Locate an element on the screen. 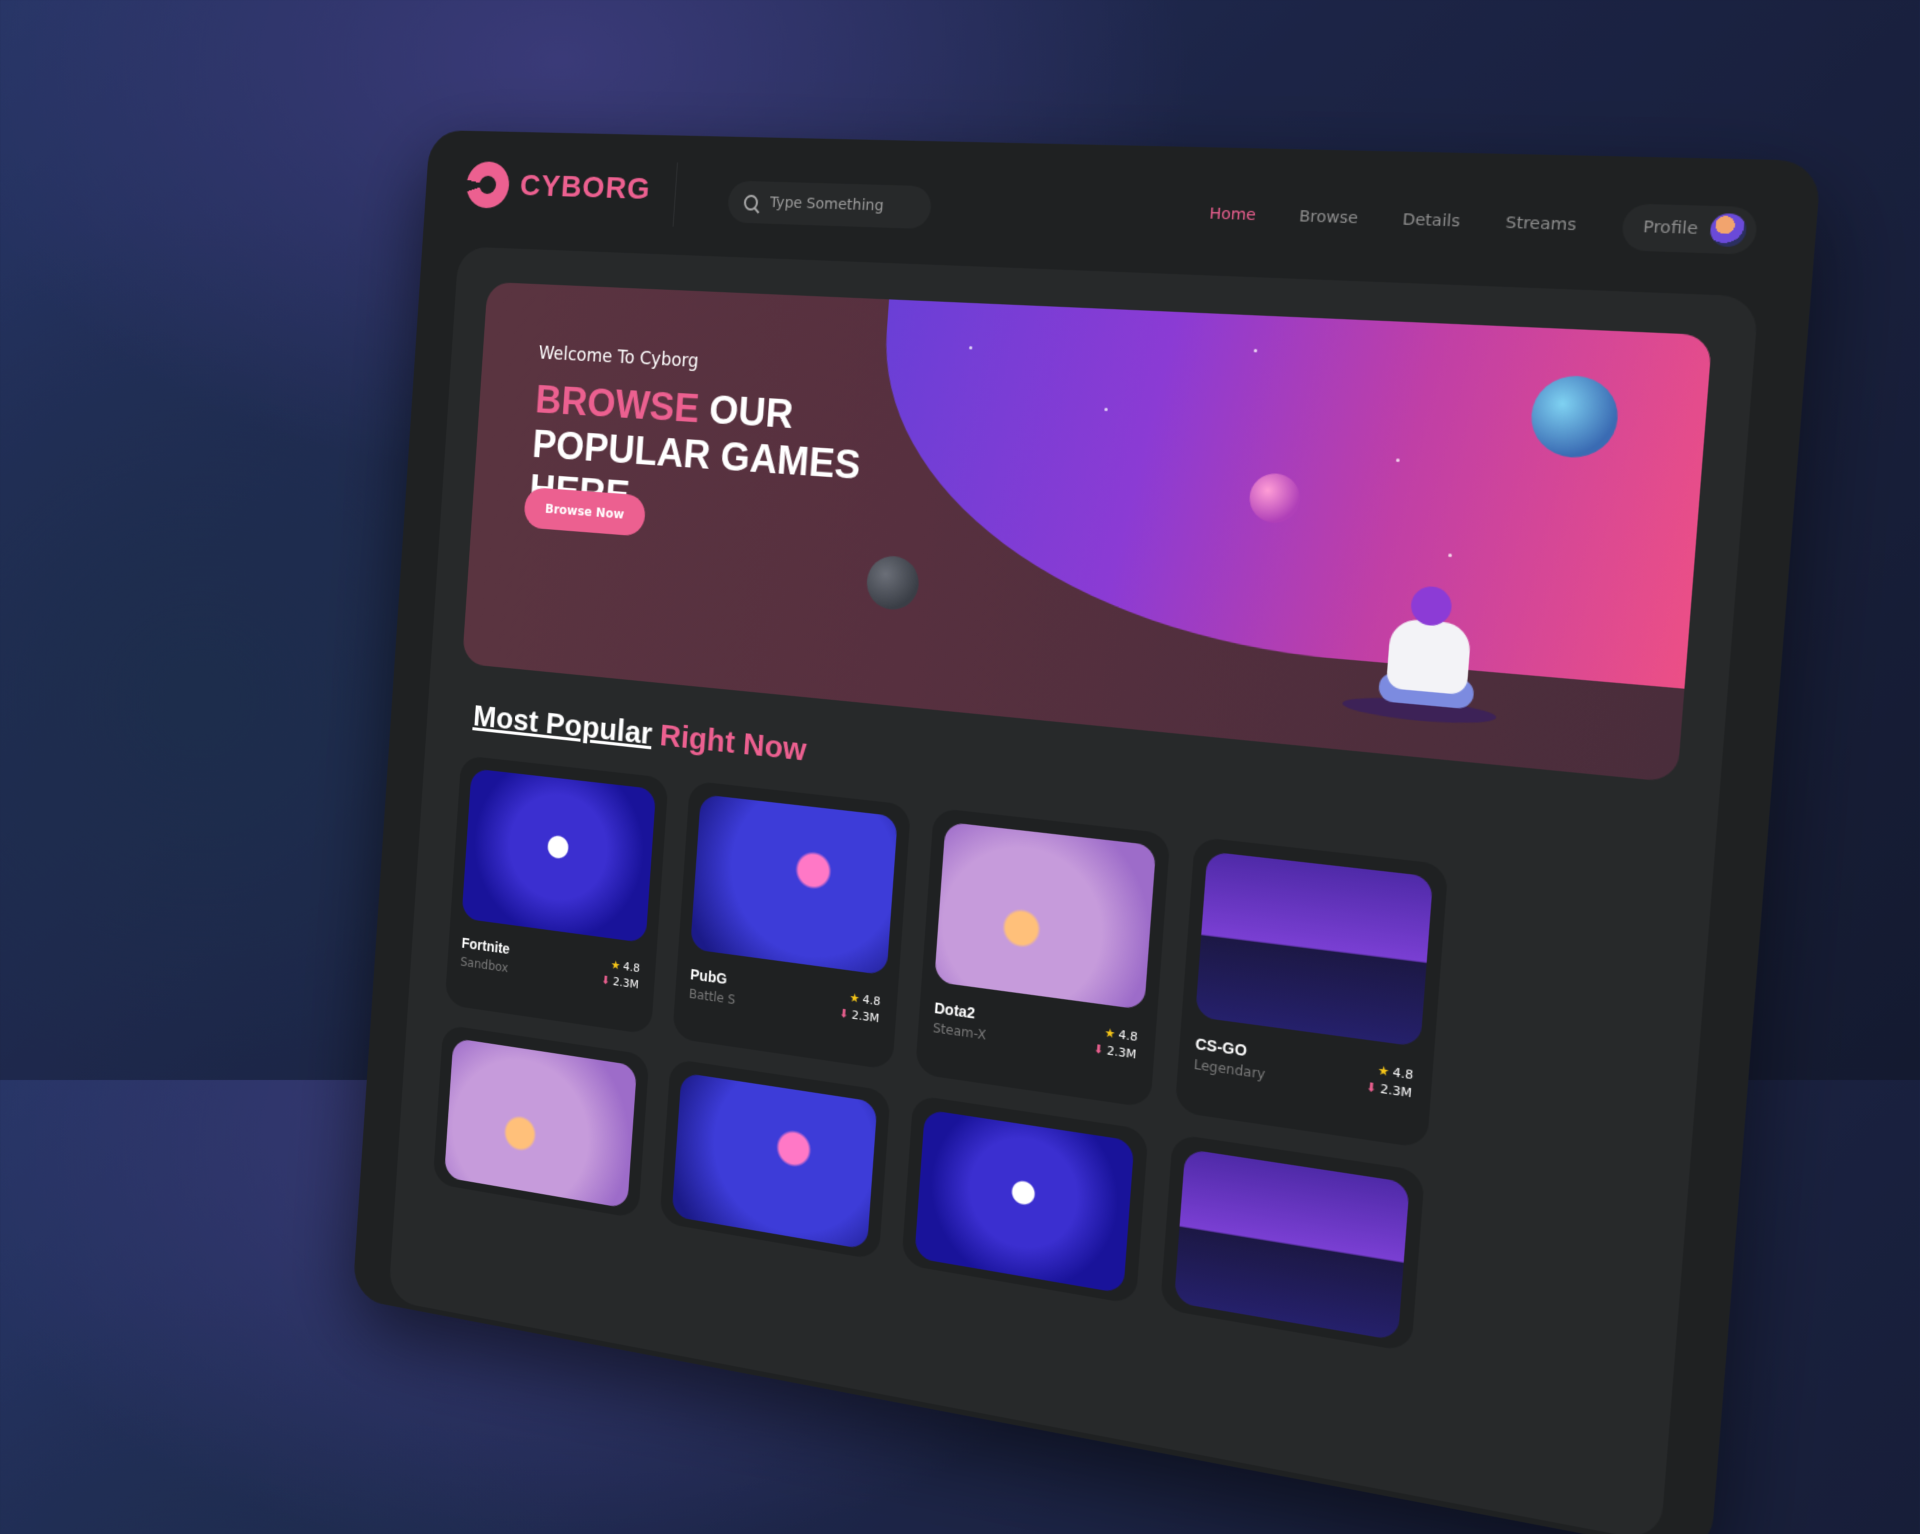  profile-button: Profile is located at coordinates (1689, 228).